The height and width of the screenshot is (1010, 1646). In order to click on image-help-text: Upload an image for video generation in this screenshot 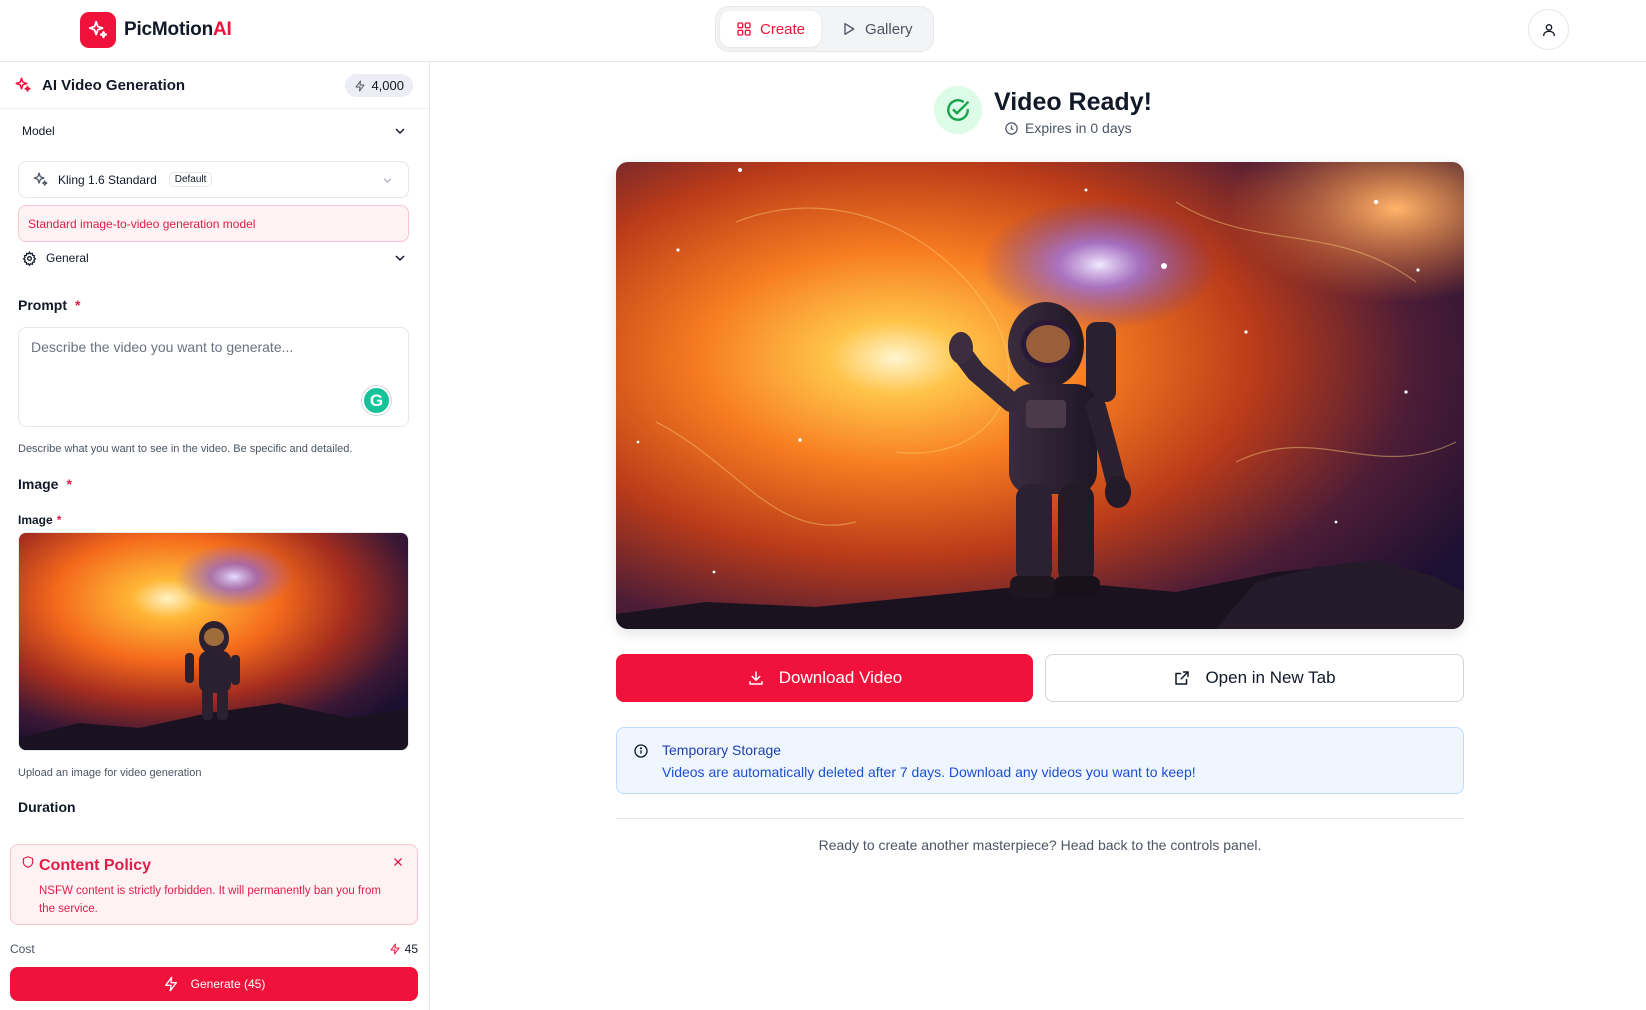, I will do `click(110, 773)`.